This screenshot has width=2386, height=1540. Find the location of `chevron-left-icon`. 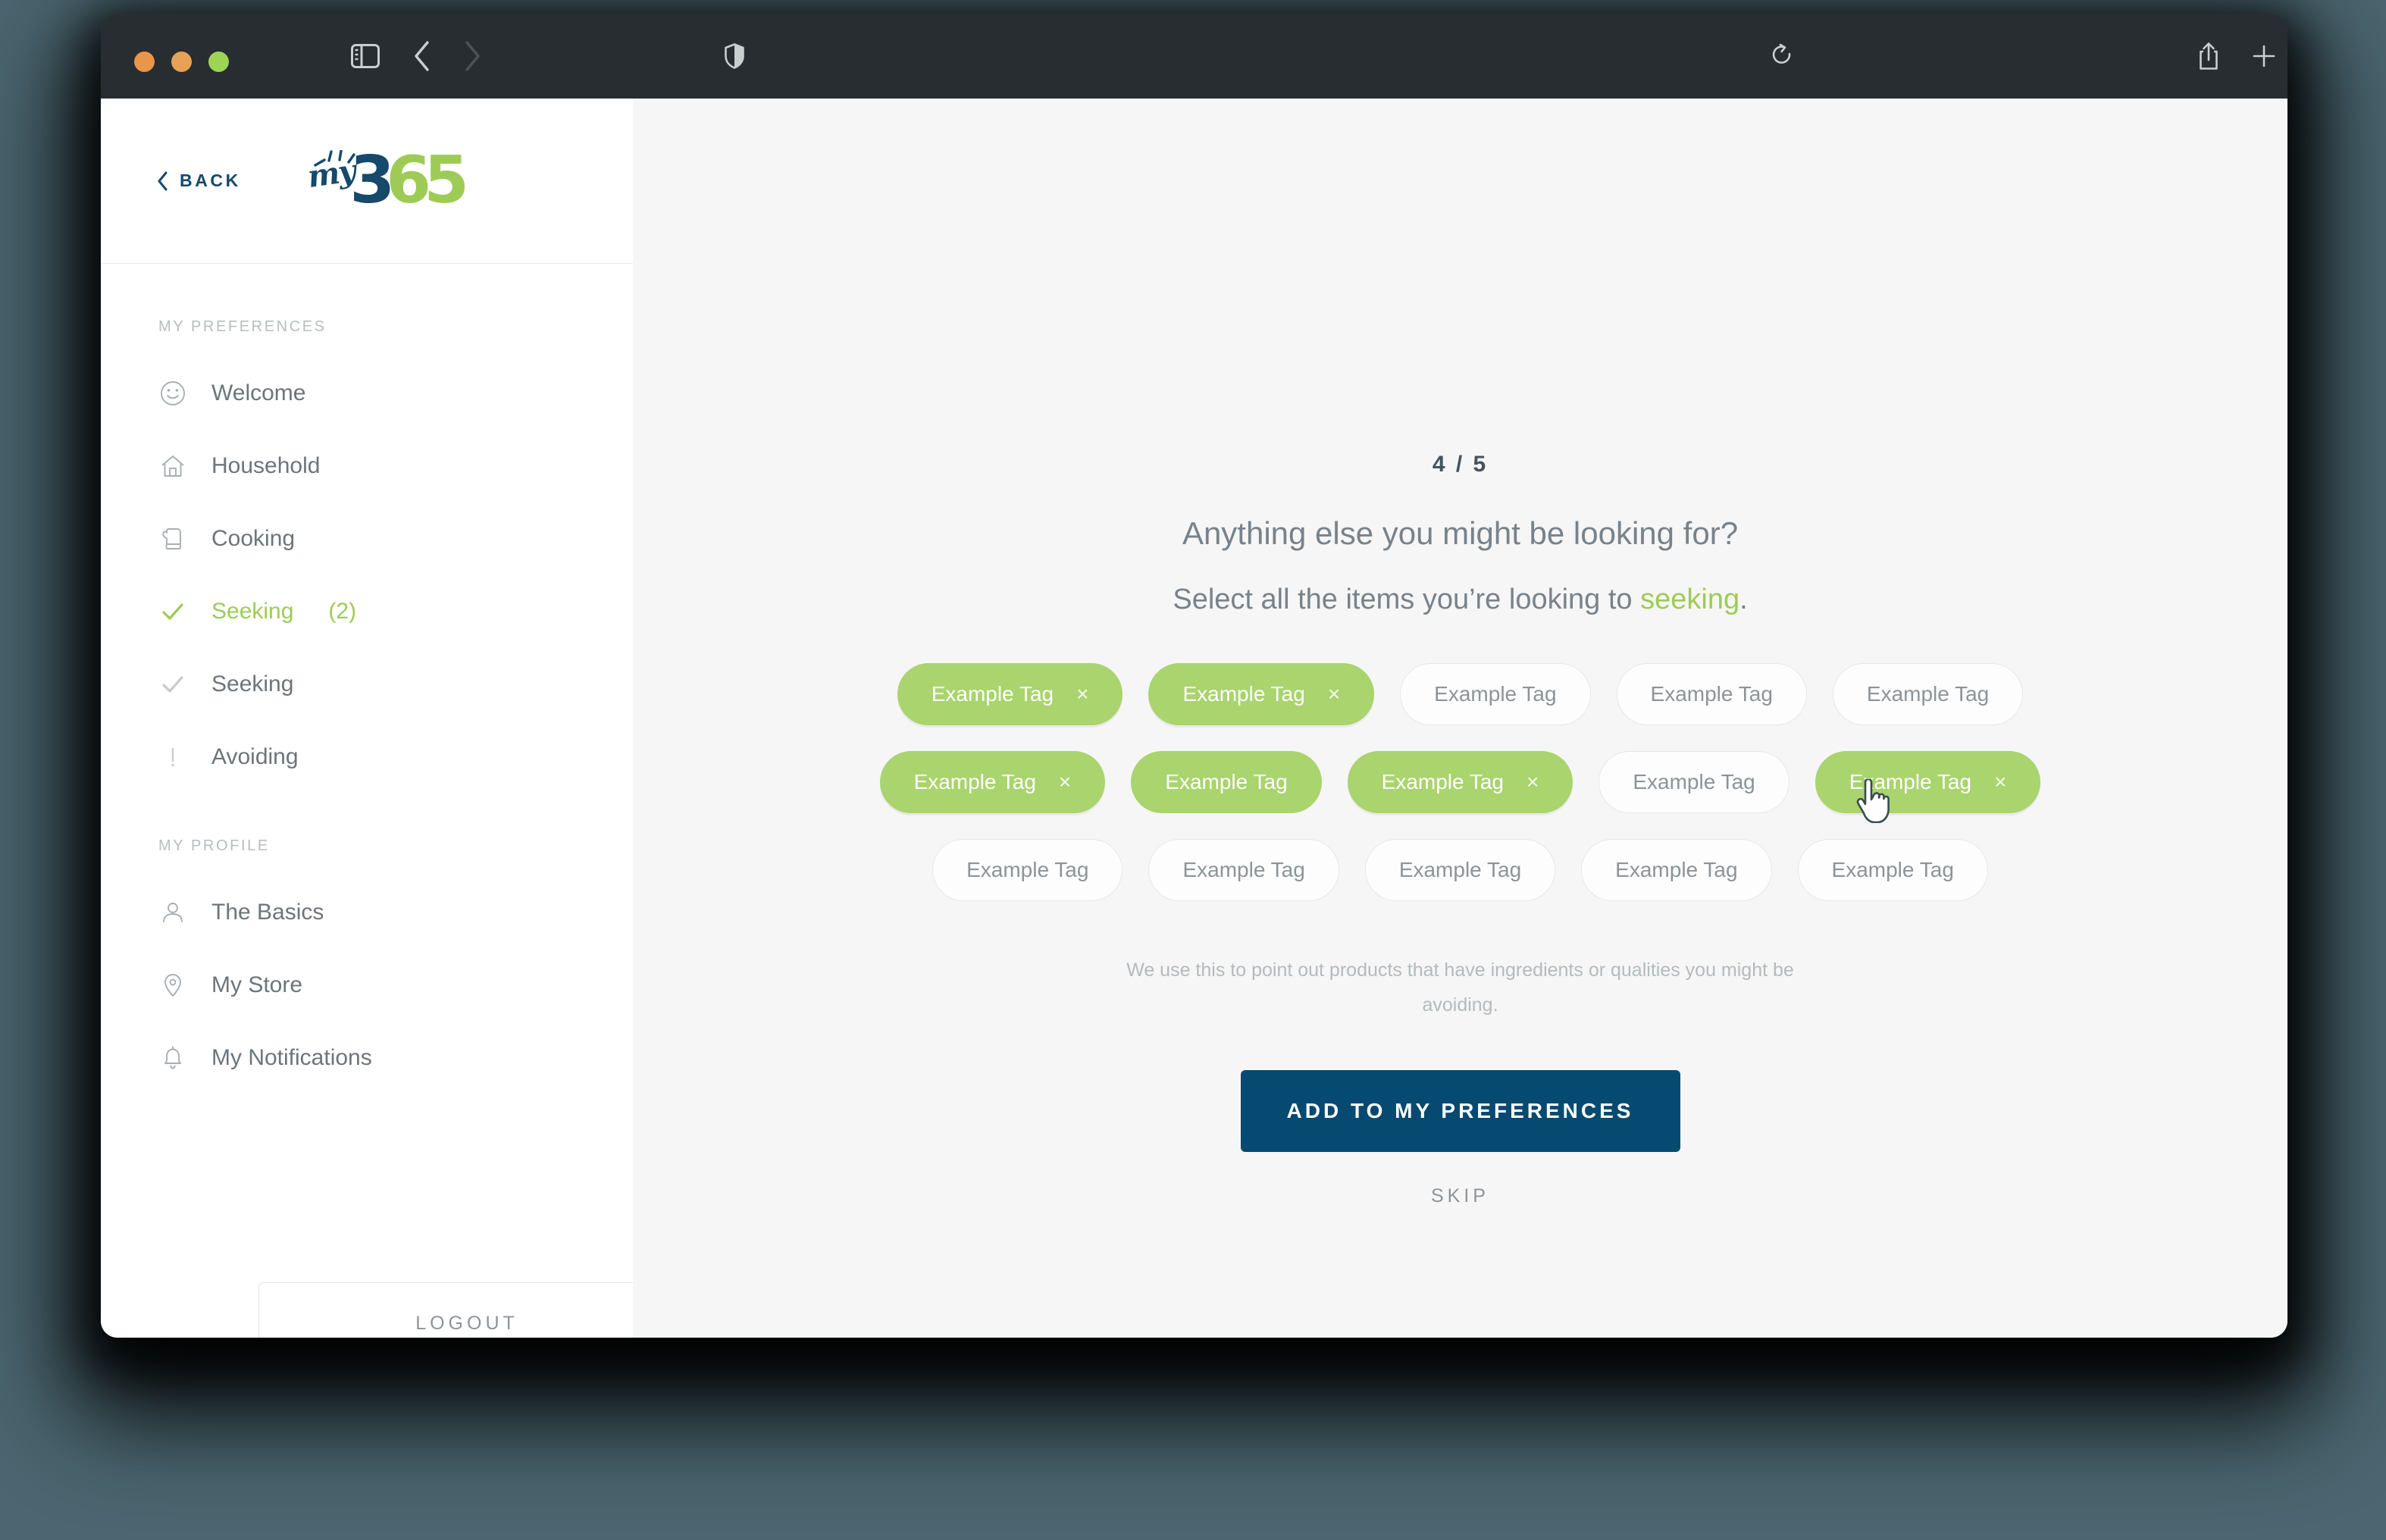

chevron-left-icon is located at coordinates (163, 180).